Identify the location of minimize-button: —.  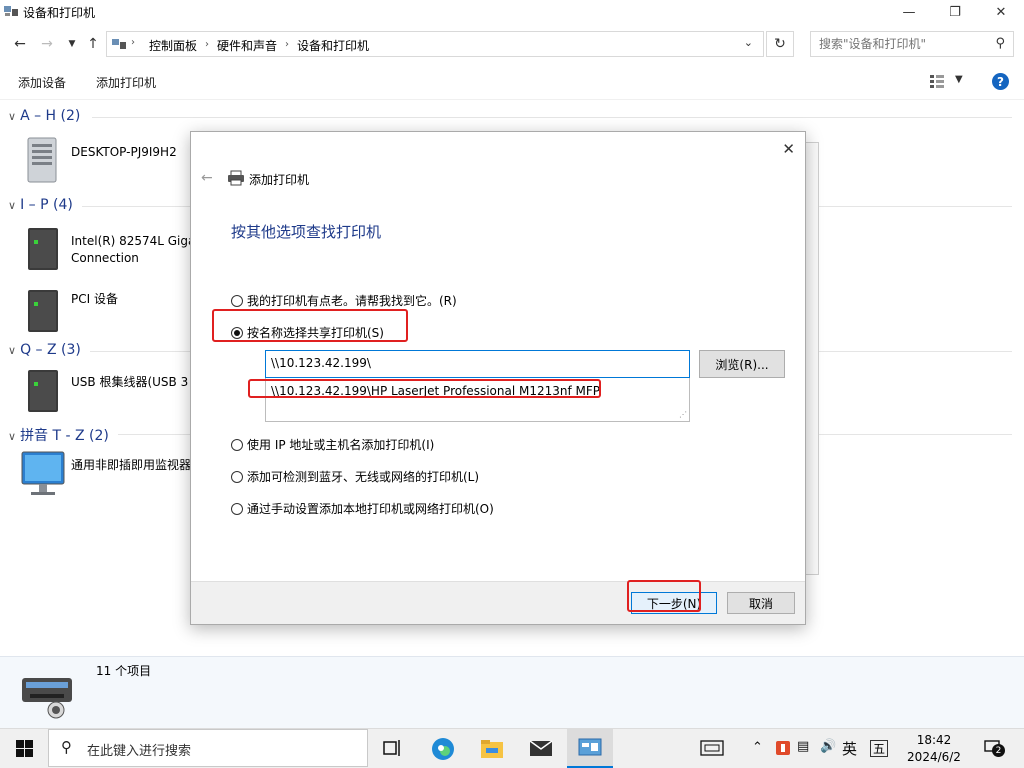
(909, 12).